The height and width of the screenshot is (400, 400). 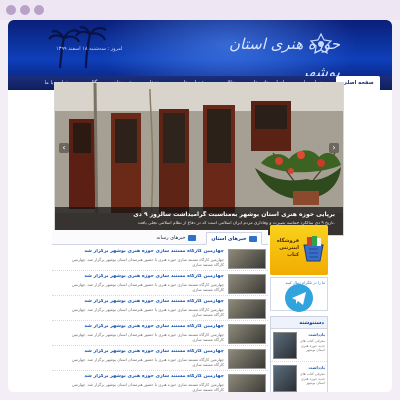 I want to click on window-titlebar, so click(x=200, y=10).